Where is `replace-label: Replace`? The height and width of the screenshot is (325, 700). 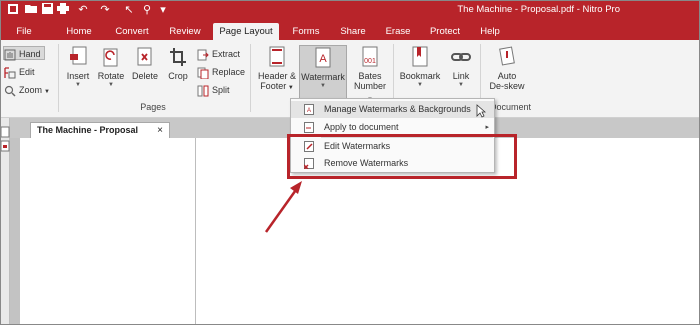
replace-label: Replace is located at coordinates (229, 72).